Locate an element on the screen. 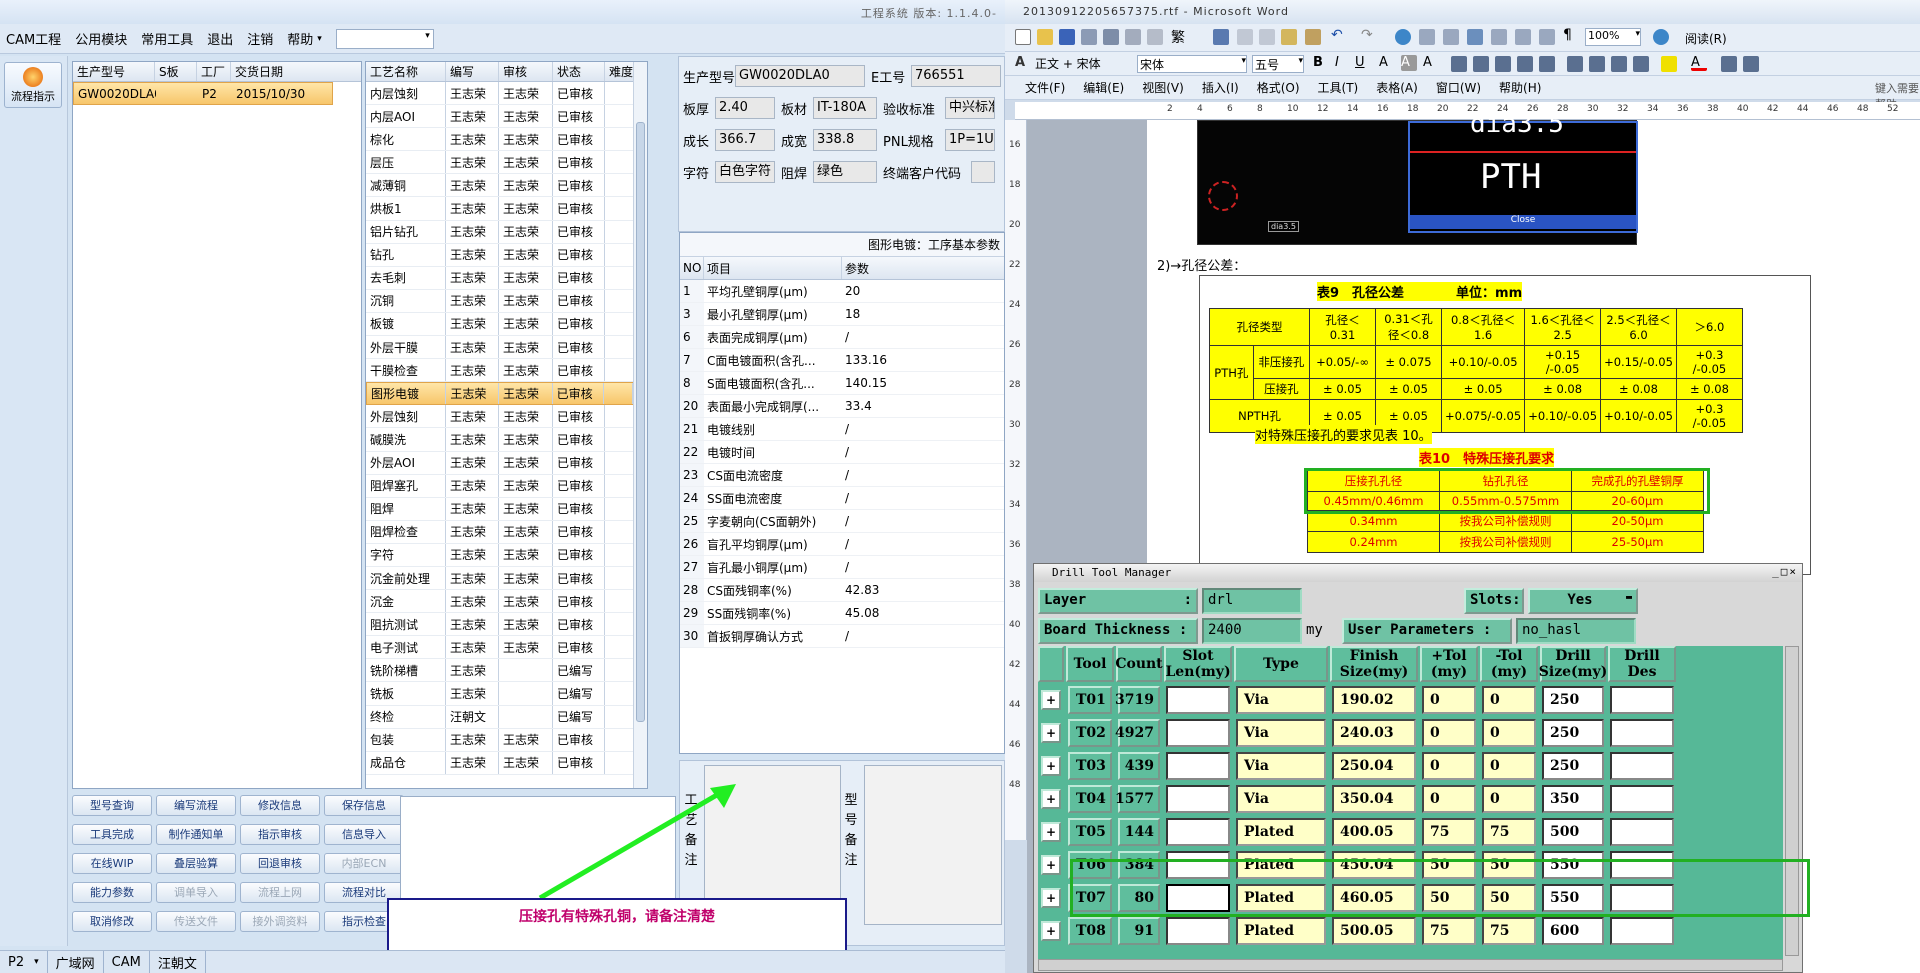 The height and width of the screenshot is (973, 1920). expand-row-button: + is located at coordinates (1051, 700).